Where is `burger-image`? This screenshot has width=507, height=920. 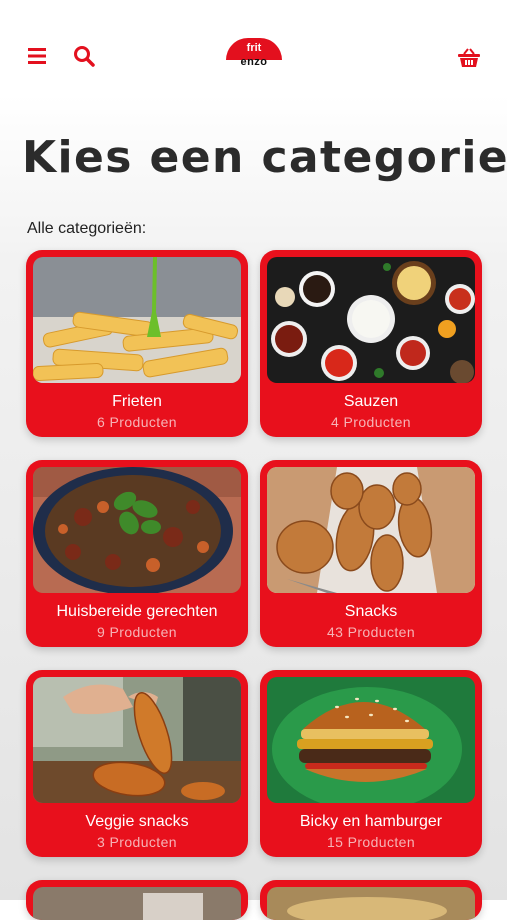 burger-image is located at coordinates (371, 740).